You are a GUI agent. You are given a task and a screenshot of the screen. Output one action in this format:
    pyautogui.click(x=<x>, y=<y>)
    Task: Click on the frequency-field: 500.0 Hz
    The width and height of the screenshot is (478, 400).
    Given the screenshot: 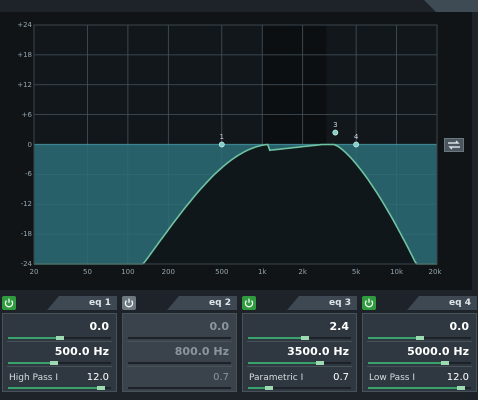 What is the action you would take?
    pyautogui.click(x=59, y=354)
    